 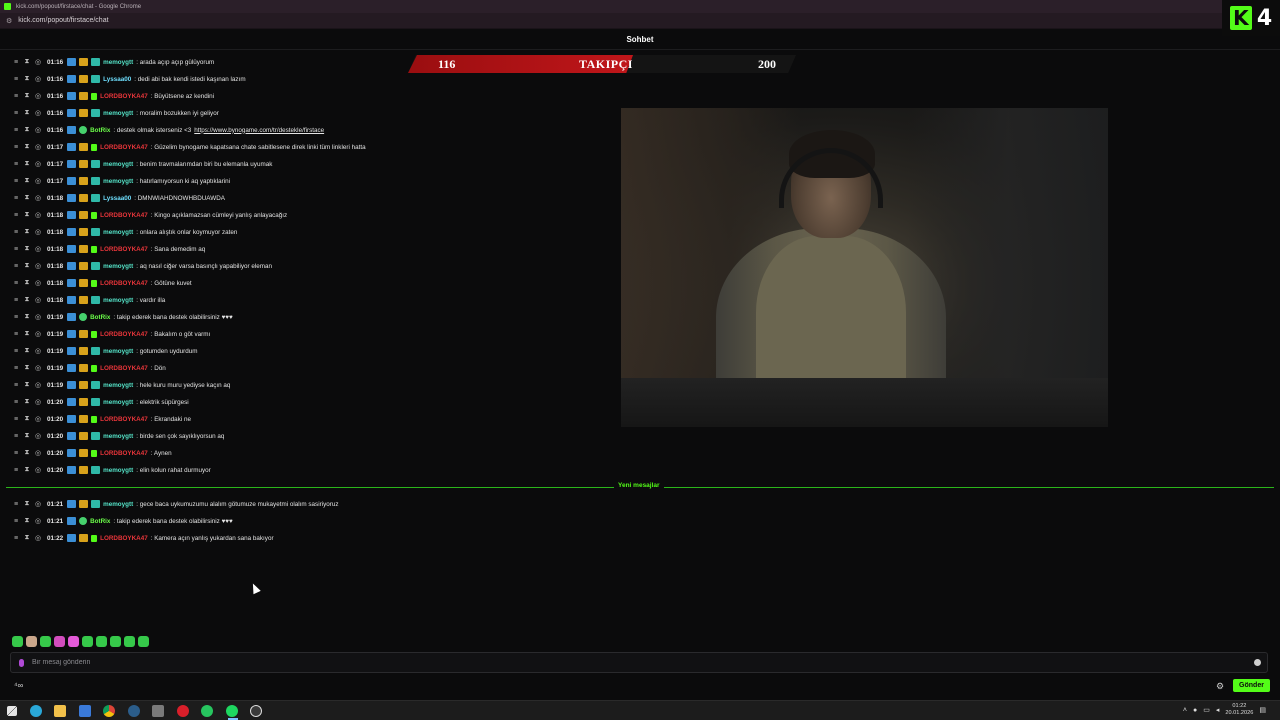 I want to click on site-settings-icon: ⚙, so click(x=9, y=21).